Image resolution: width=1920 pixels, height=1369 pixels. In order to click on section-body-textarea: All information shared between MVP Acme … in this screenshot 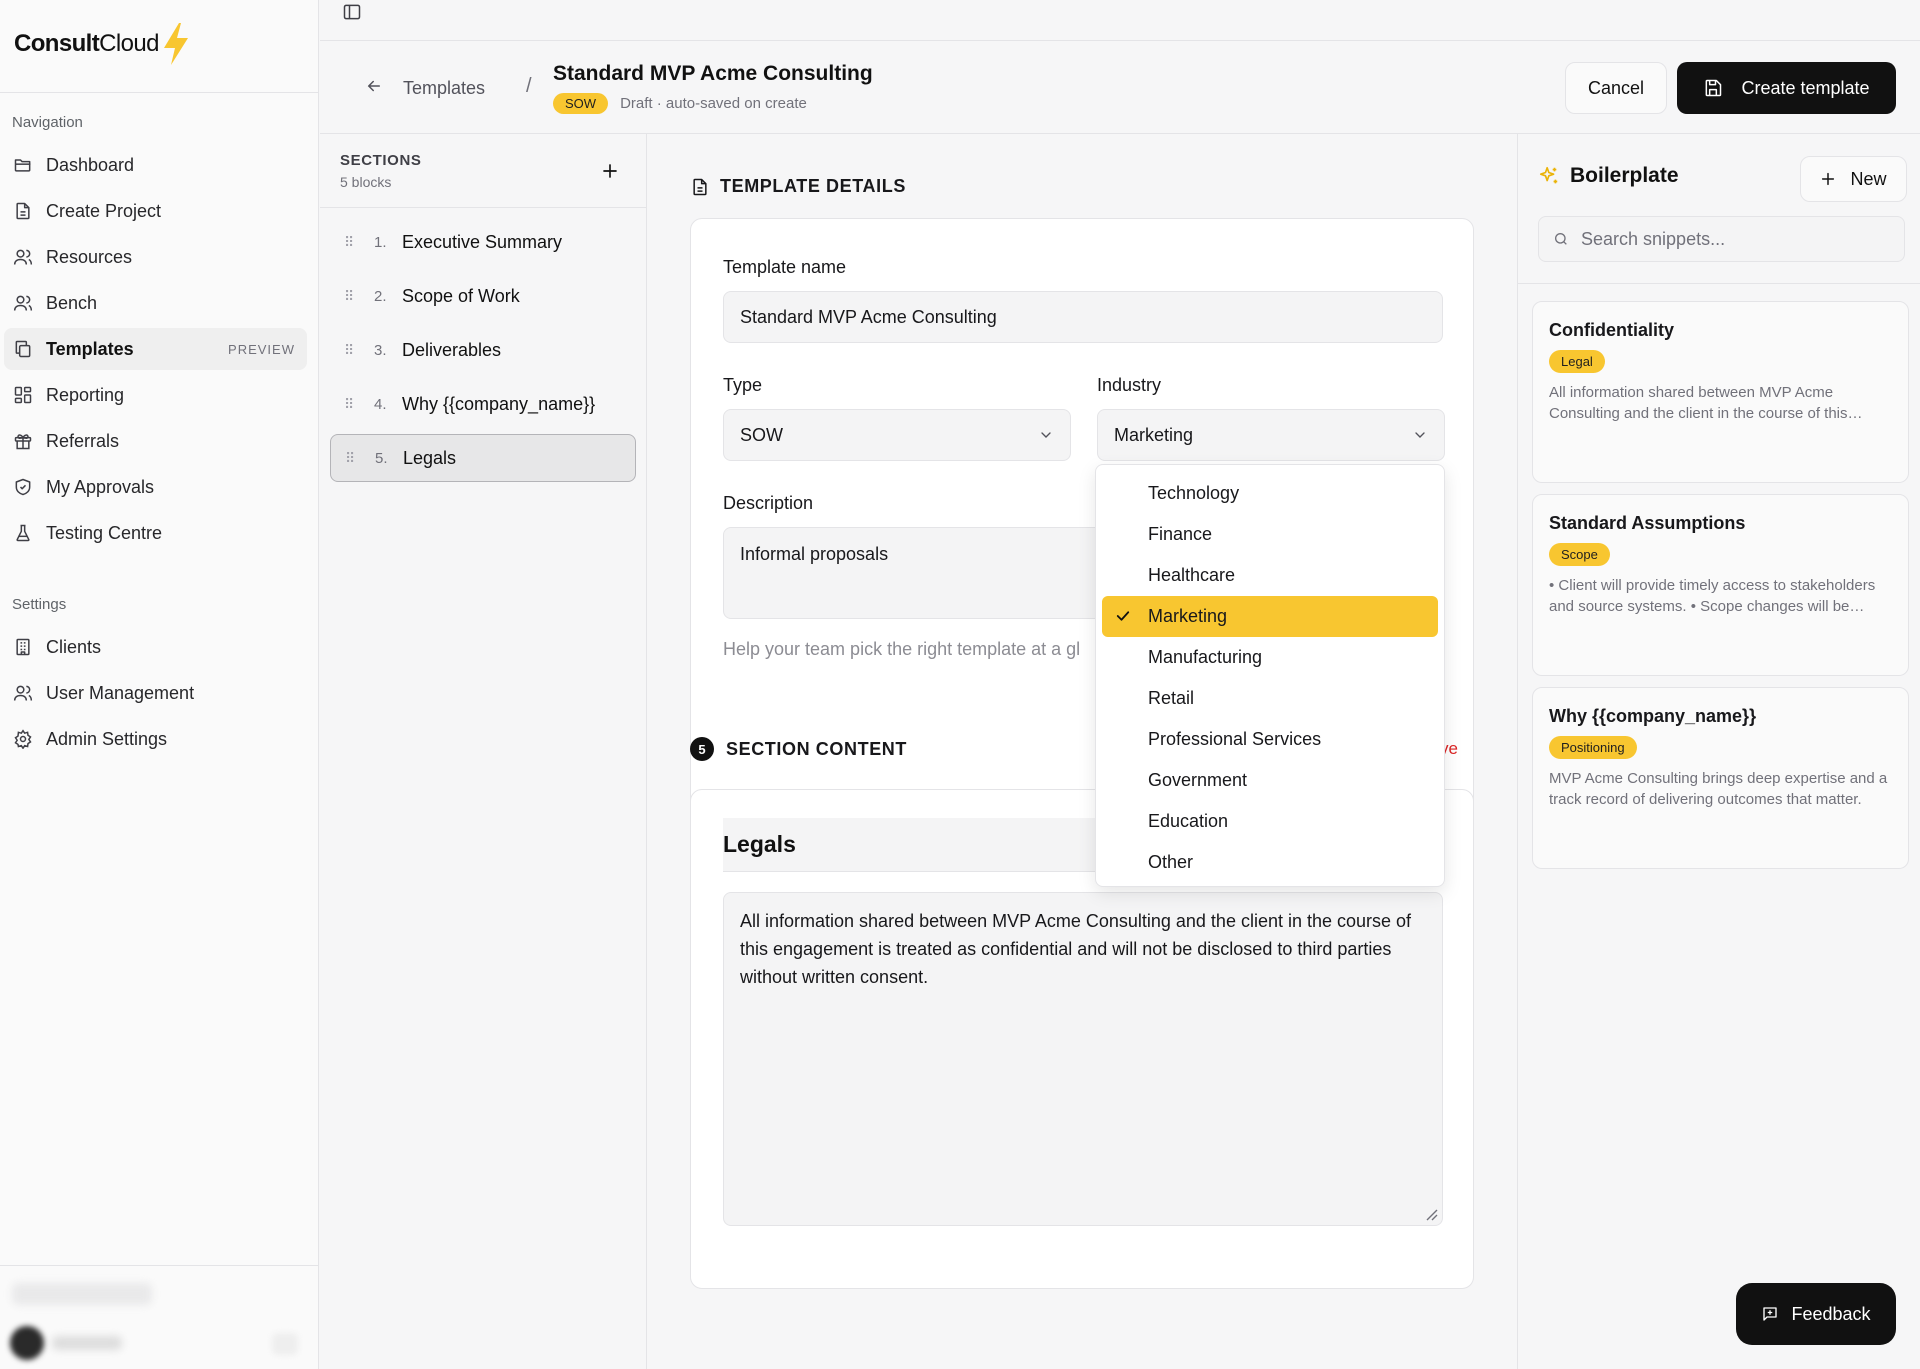, I will do `click(1083, 1059)`.